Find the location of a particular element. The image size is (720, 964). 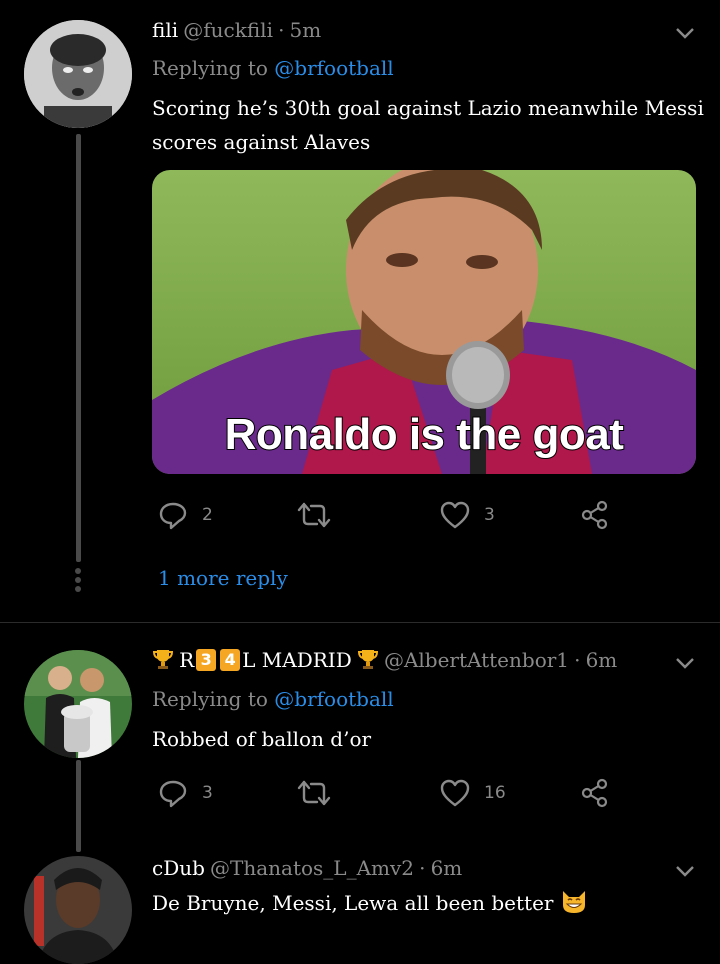

reply-button: 3 is located at coordinates (185, 793).